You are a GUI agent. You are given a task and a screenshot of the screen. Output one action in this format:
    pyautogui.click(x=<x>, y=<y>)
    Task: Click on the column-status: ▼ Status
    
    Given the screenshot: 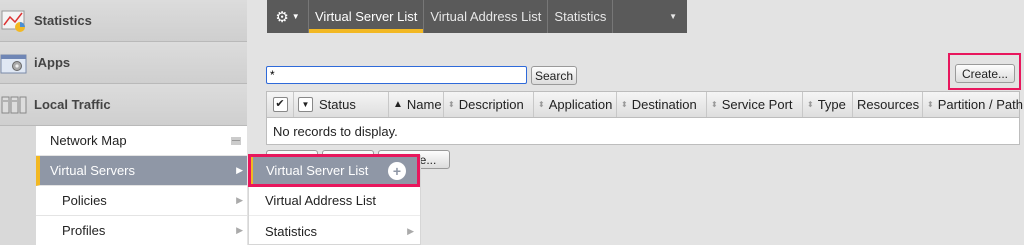 What is the action you would take?
    pyautogui.click(x=341, y=104)
    